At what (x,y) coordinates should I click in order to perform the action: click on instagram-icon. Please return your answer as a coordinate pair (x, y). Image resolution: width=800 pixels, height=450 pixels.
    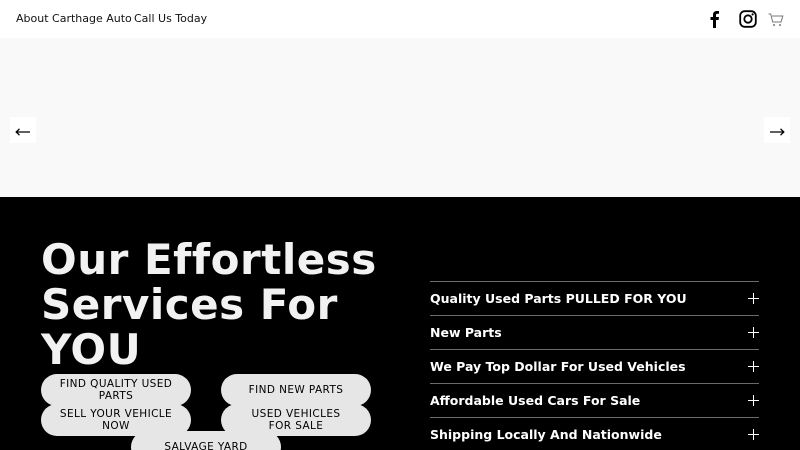
    Looking at the image, I should click on (748, 19).